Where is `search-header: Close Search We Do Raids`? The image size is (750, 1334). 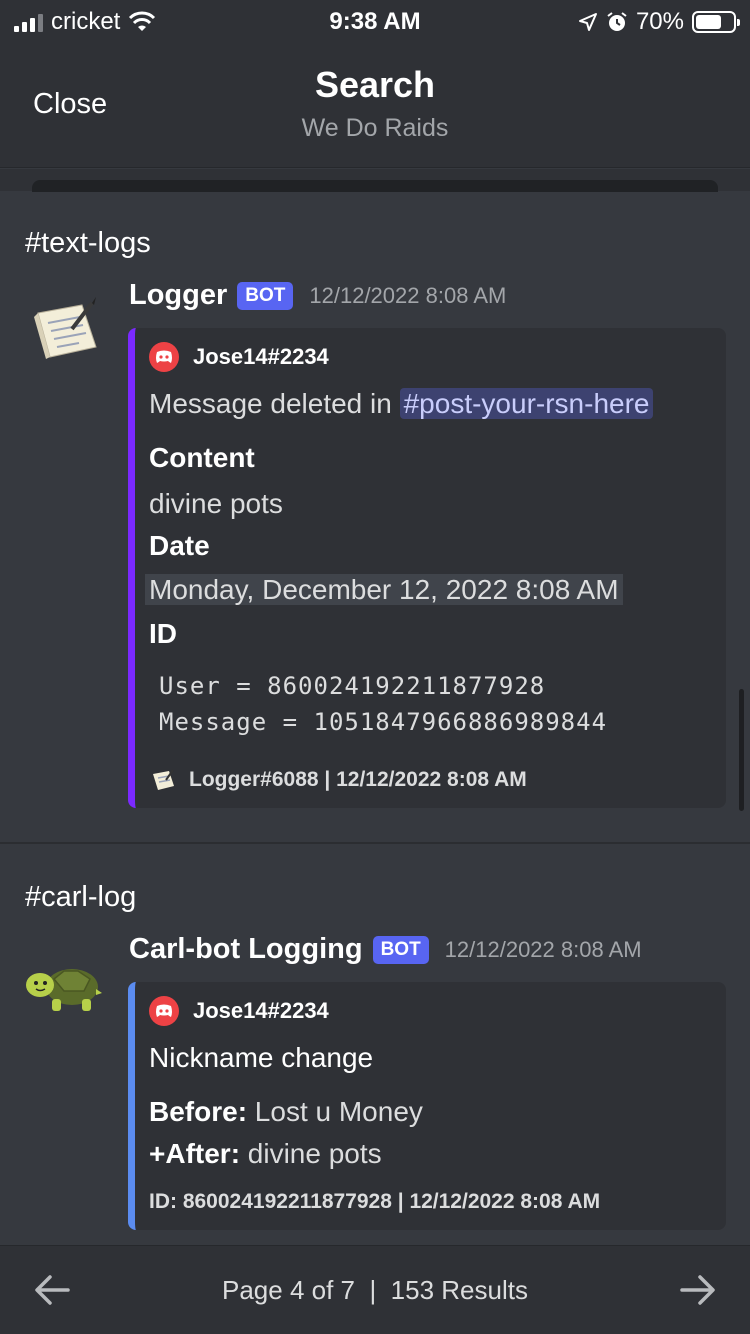
search-header: Close Search We Do Raids is located at coordinates (375, 104).